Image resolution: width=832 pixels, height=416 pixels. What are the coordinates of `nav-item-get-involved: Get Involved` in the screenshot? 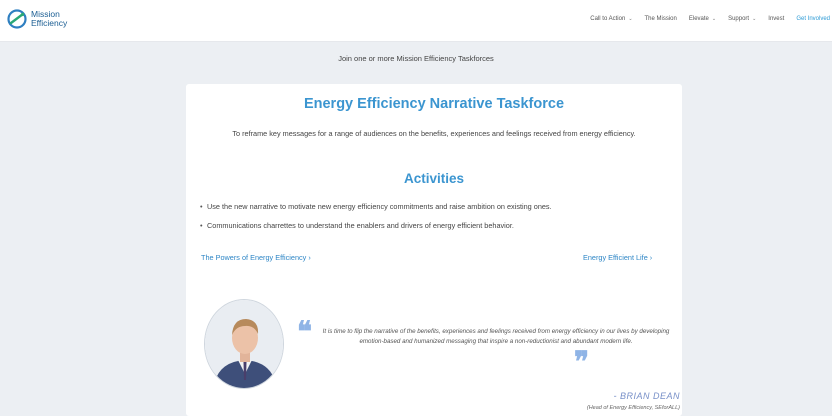 It's located at (813, 19).